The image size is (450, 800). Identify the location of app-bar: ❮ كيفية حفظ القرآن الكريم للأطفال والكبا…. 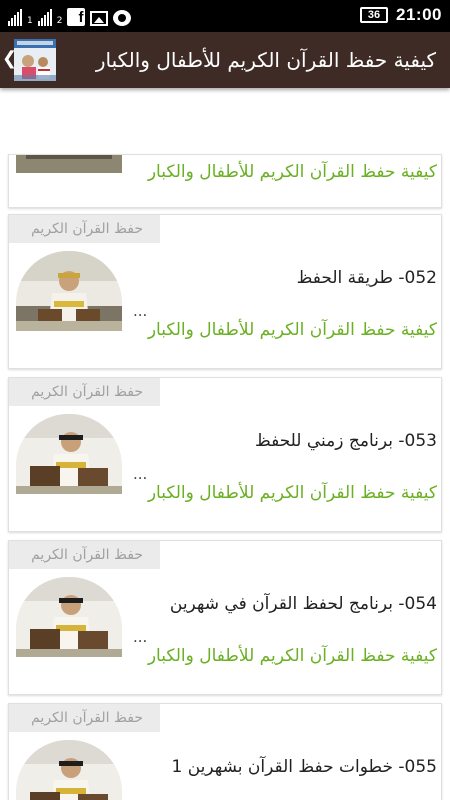
(225, 60).